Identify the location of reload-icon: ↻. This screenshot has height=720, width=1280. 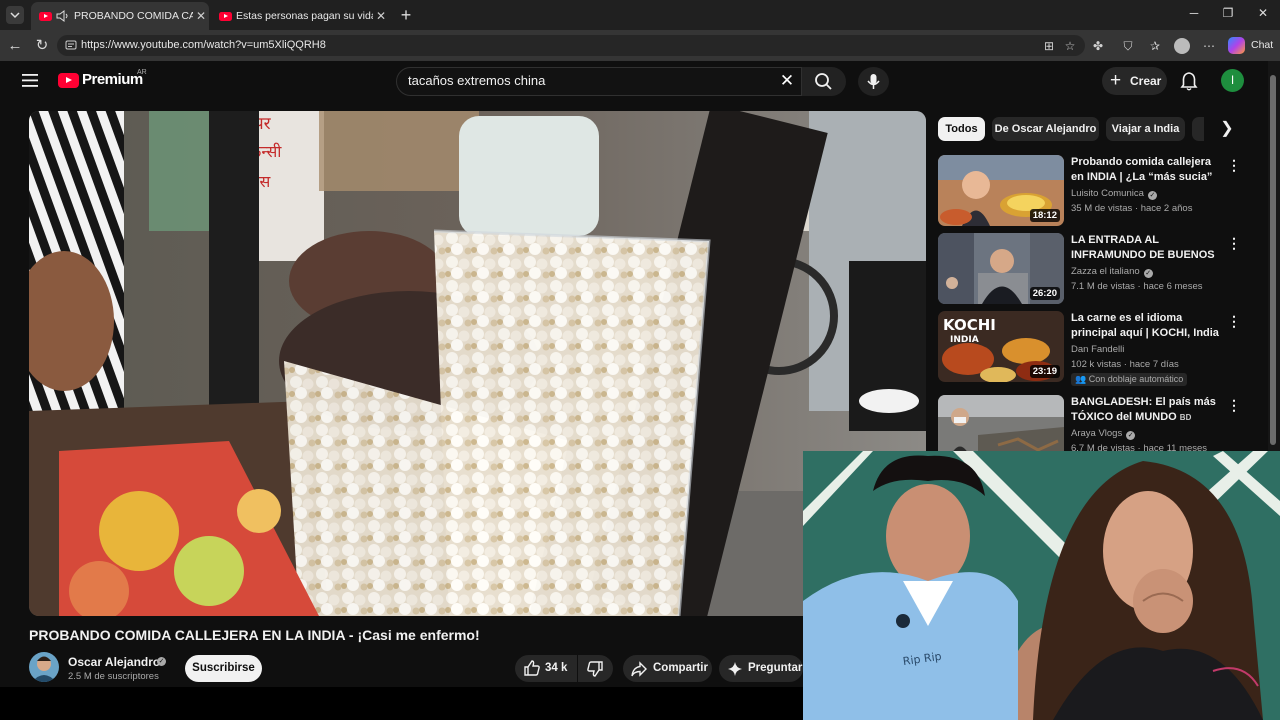
(42, 46).